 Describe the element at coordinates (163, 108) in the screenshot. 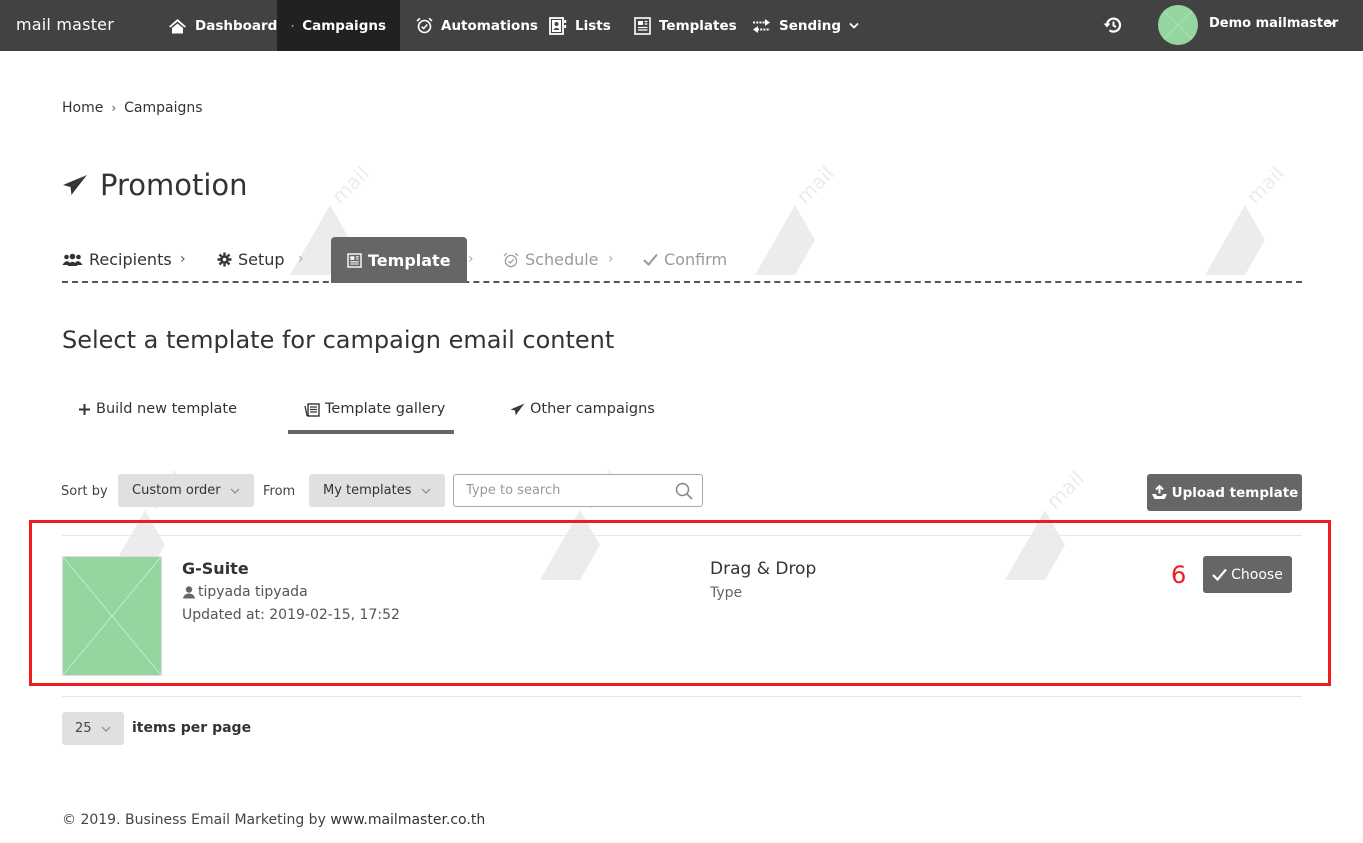

I see `breadcrumb-campaigns: Campaigns` at that location.